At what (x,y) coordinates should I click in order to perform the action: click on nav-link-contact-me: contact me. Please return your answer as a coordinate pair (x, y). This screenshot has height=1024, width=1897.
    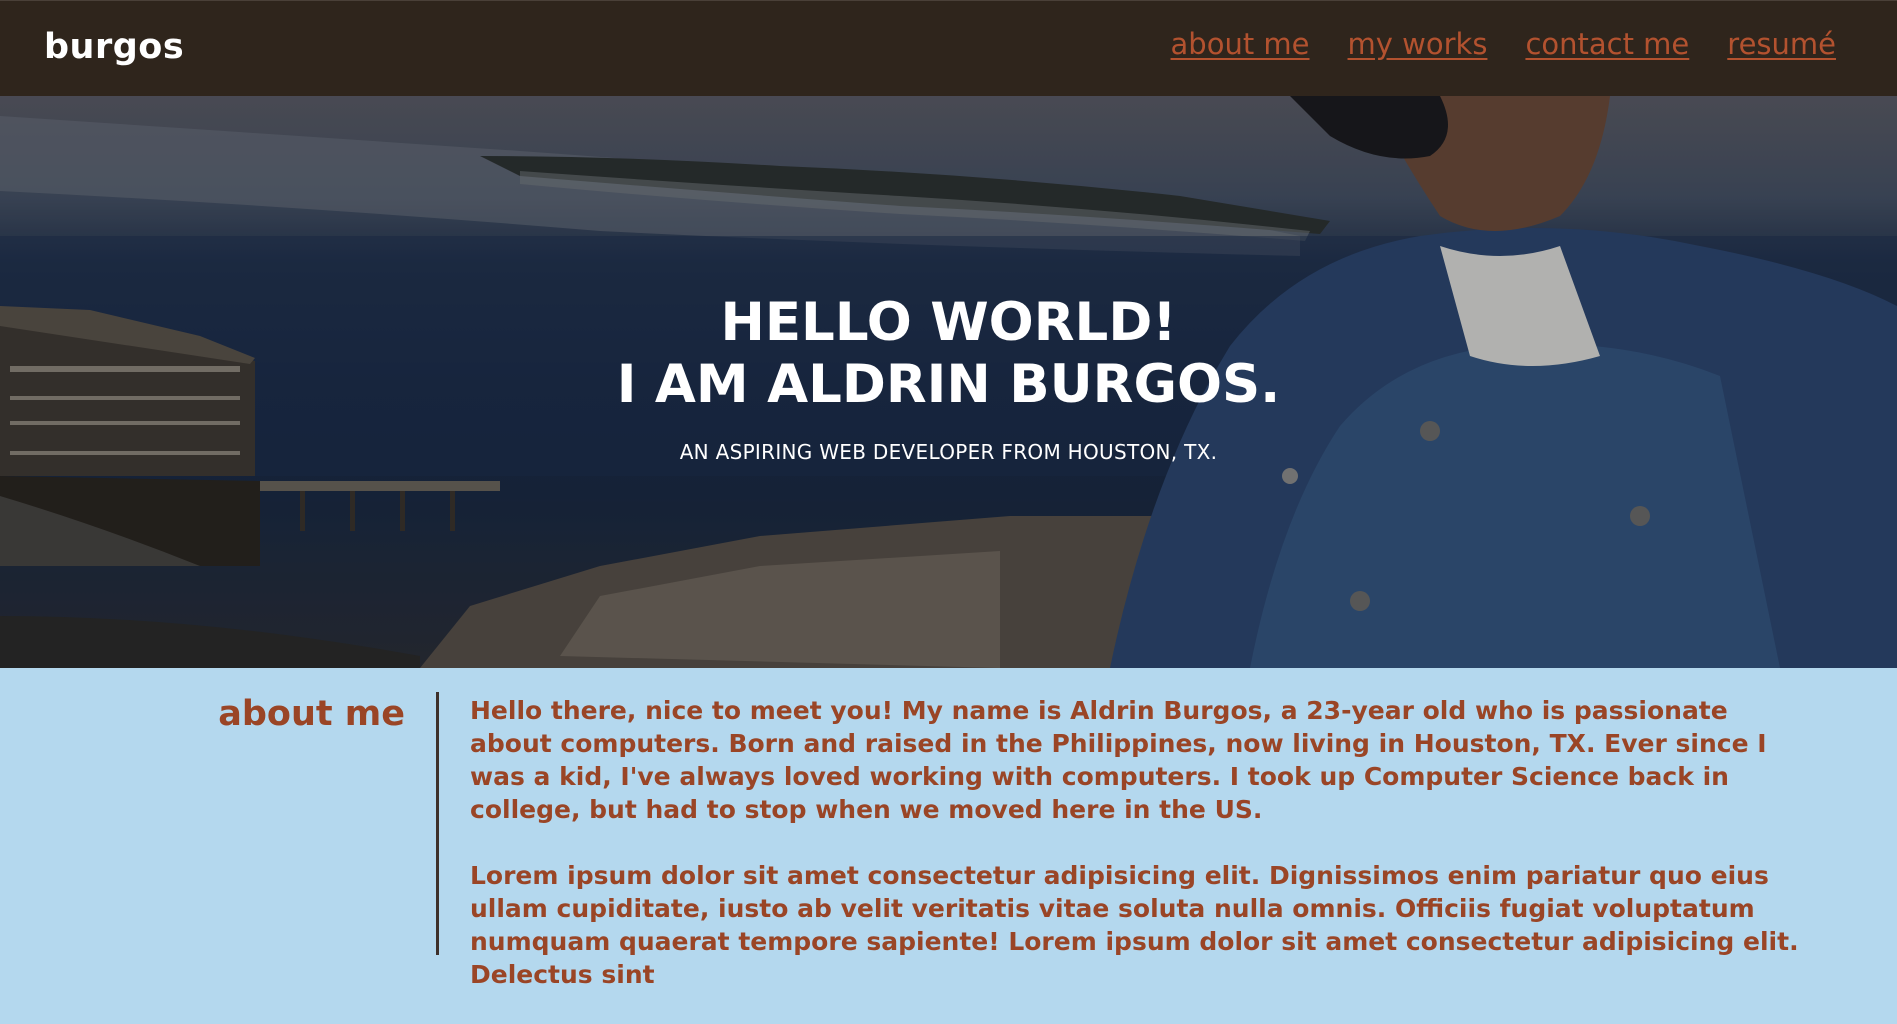
    Looking at the image, I should click on (1607, 44).